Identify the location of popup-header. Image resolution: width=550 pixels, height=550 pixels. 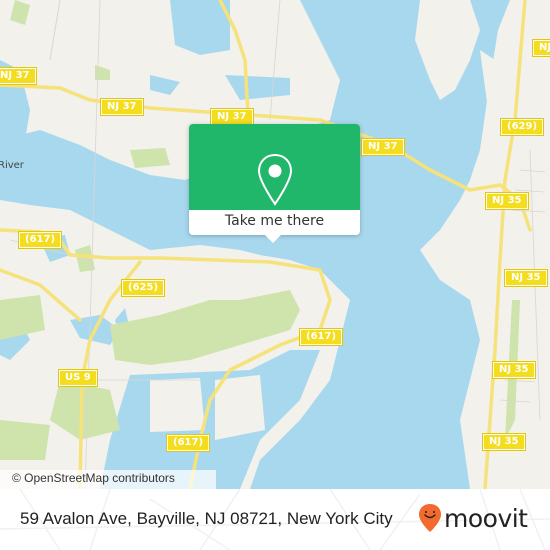
(274, 167).